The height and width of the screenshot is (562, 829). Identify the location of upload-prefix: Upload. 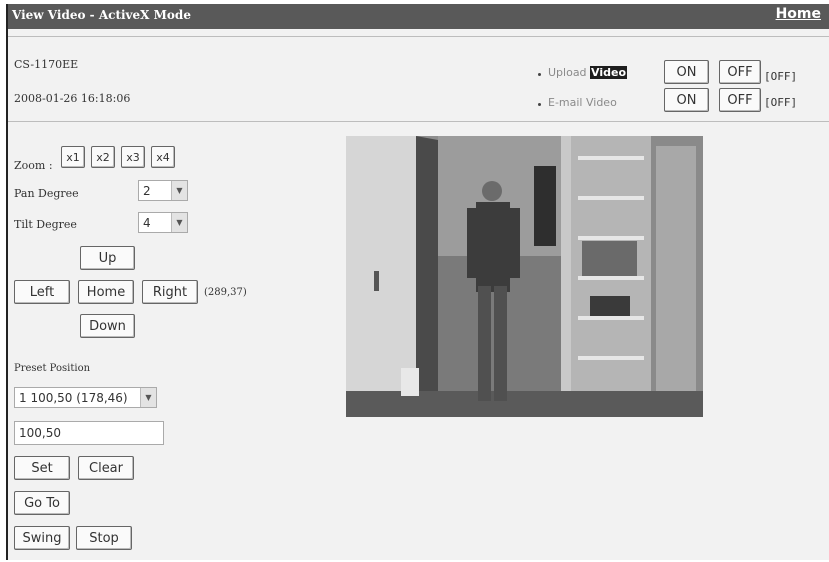
(569, 72).